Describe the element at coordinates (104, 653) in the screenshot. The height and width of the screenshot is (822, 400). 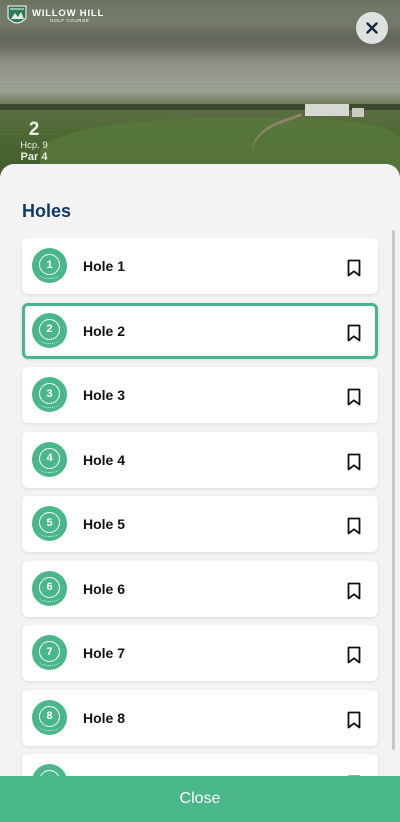
I see `hole-label: Hole 7` at that location.